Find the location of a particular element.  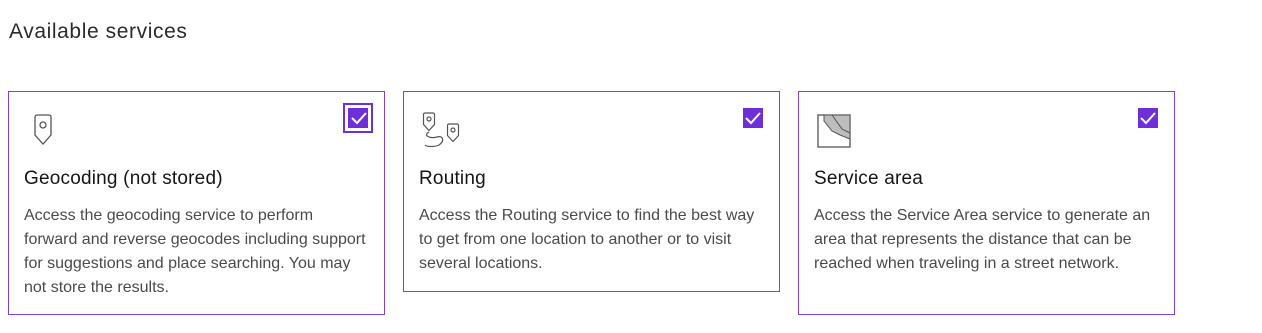

card-title: Routing is located at coordinates (452, 178).